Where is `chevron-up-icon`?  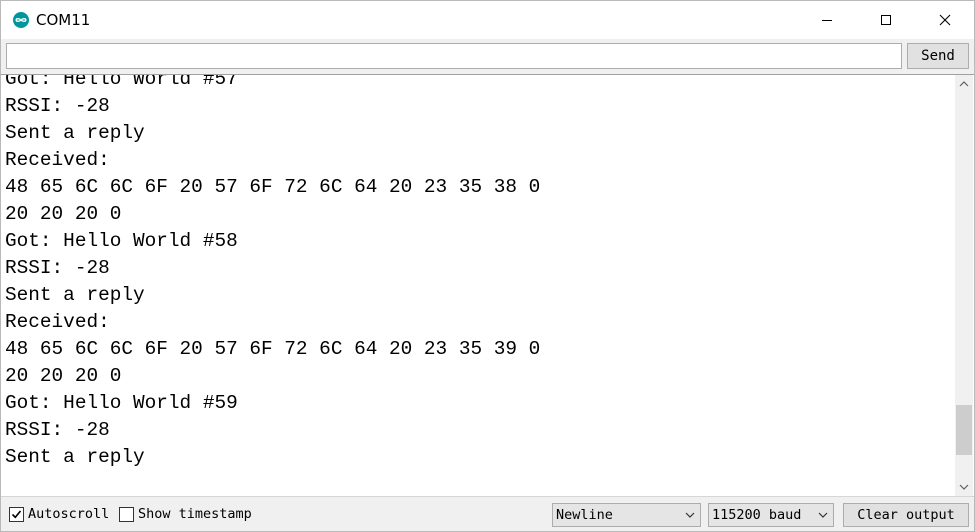
chevron-up-icon is located at coordinates (964, 84).